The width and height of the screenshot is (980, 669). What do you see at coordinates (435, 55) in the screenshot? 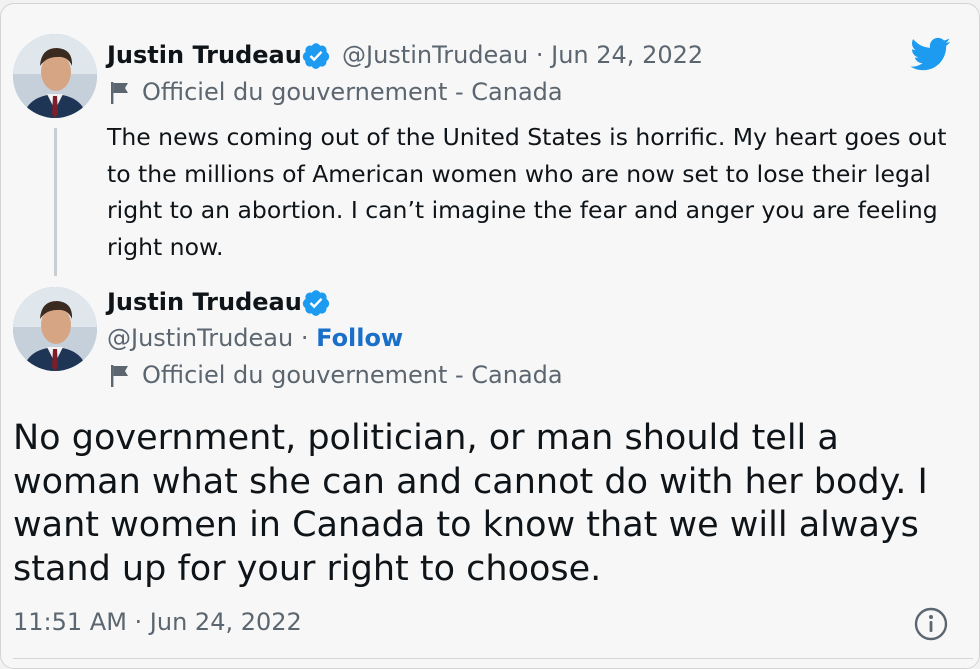
I see `quoted-handle: @JustinTrudeau` at bounding box center [435, 55].